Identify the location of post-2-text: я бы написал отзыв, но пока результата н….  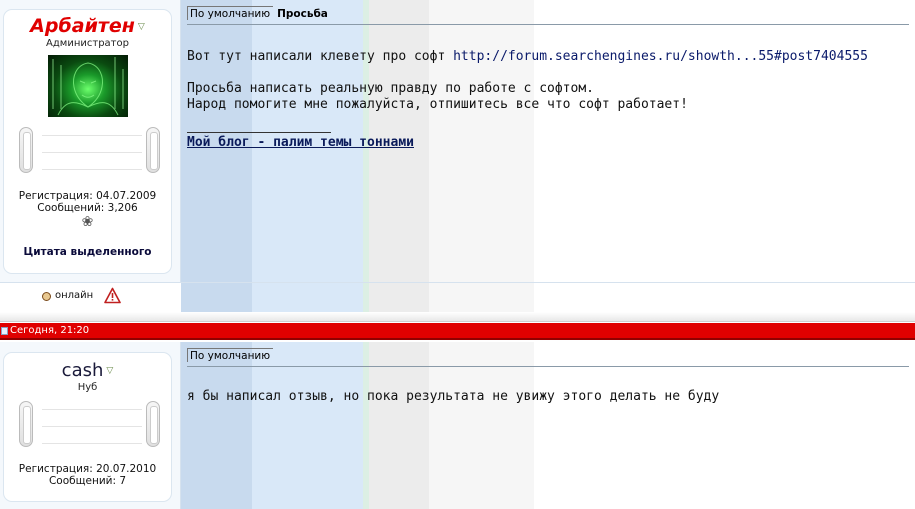
(453, 396).